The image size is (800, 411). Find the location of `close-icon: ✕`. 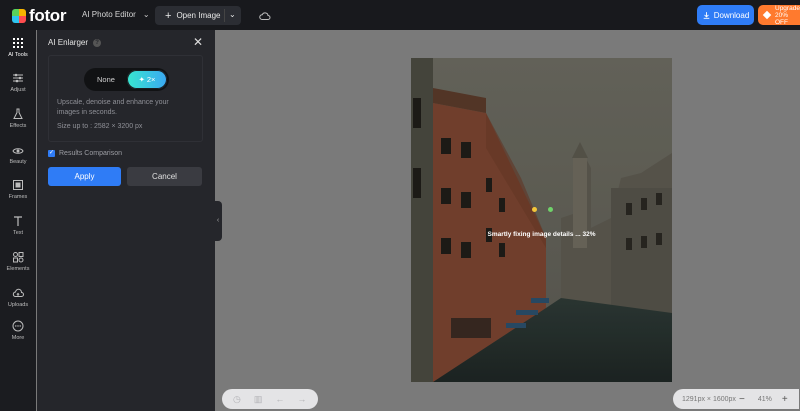

close-icon: ✕ is located at coordinates (198, 42).